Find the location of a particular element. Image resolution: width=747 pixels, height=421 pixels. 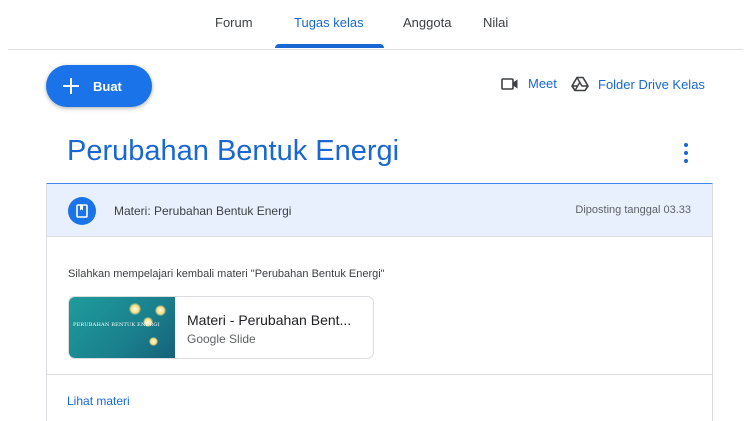

drive-folder-label: Folder Drive Kelas is located at coordinates (651, 84).